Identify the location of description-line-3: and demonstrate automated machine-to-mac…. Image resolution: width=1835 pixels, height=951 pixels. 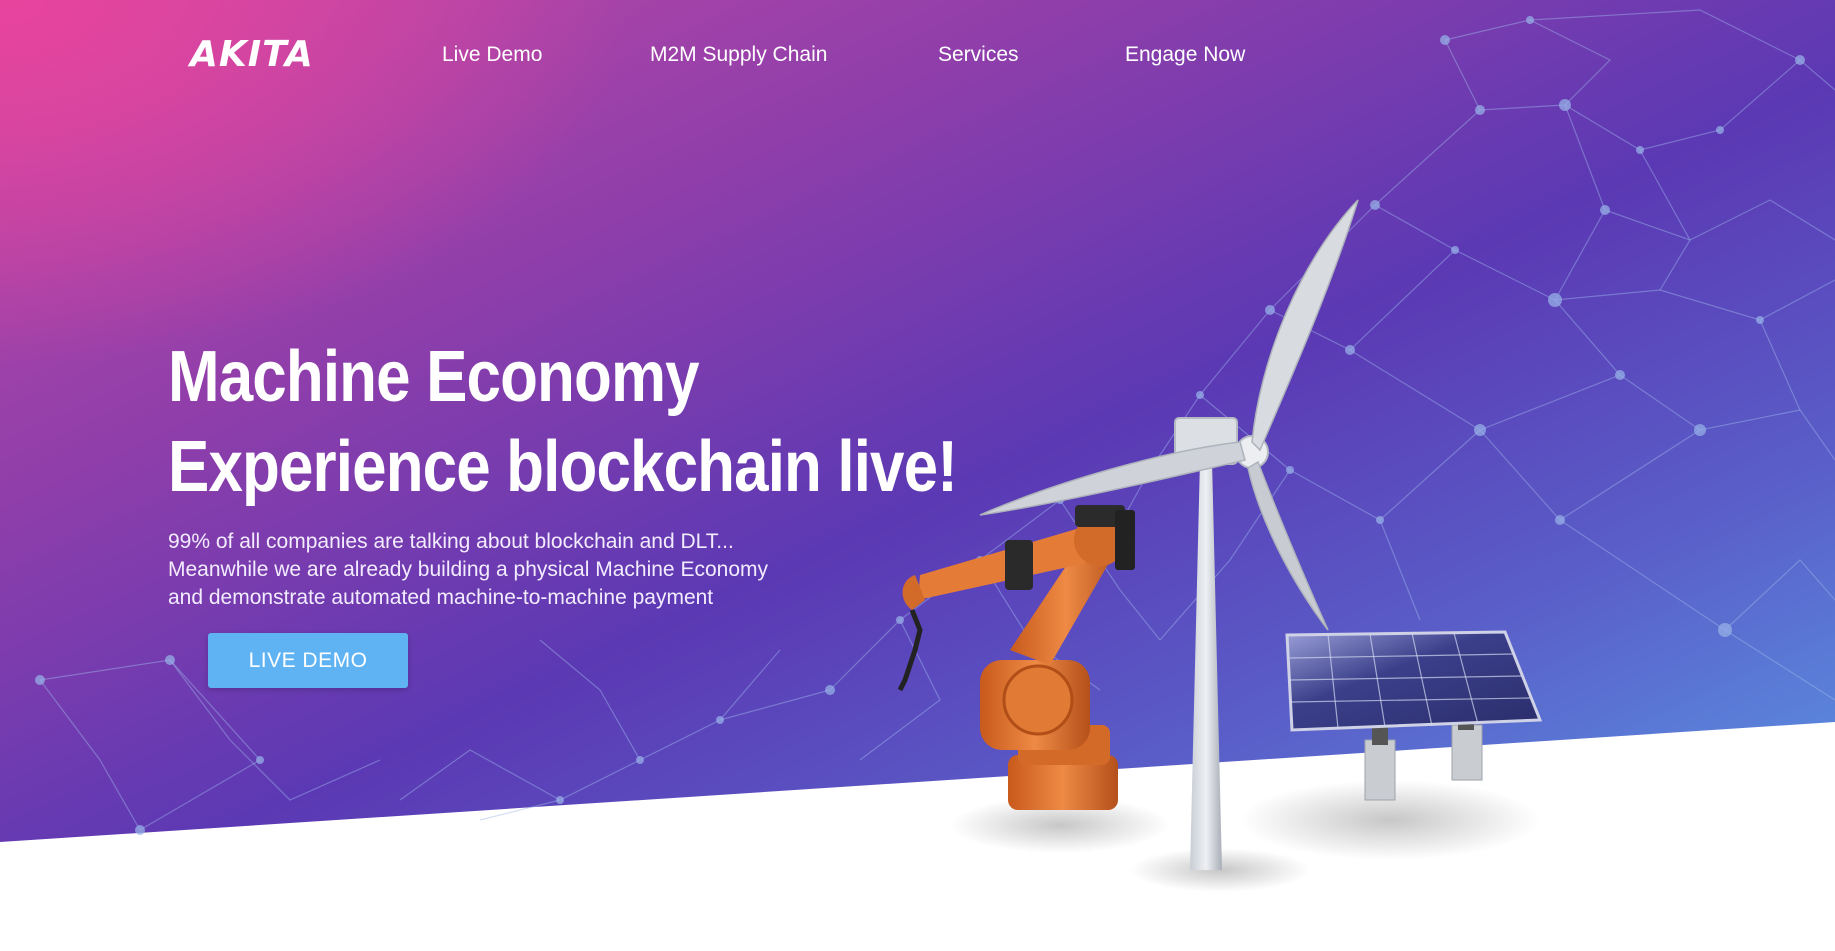
(441, 597).